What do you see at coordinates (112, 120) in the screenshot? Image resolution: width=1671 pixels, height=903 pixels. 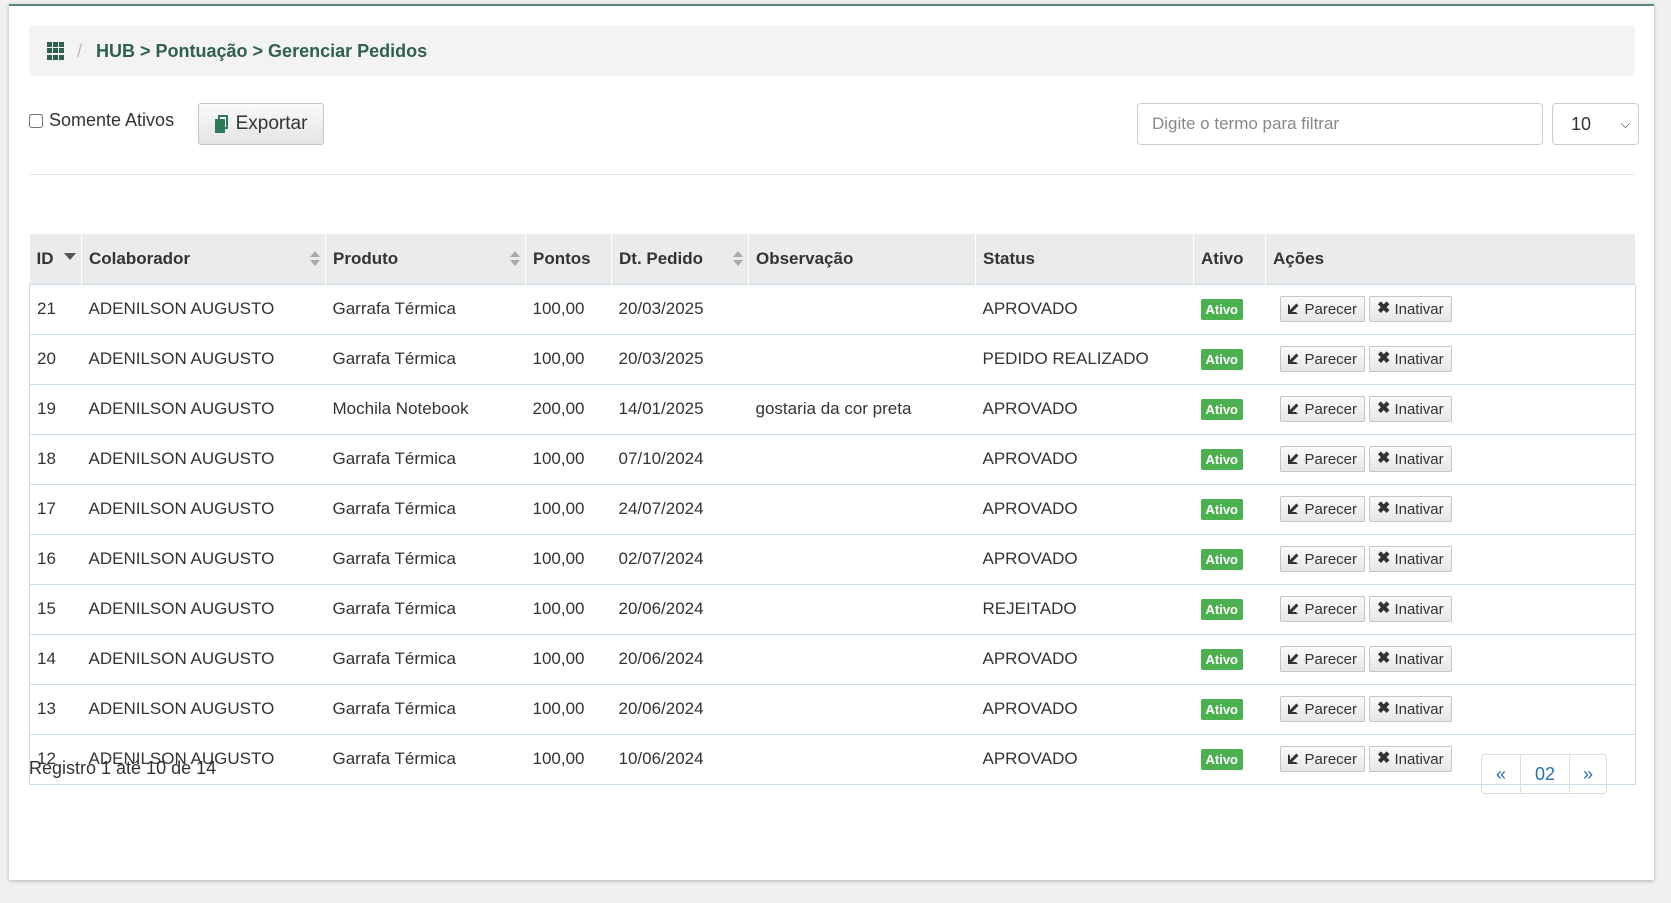 I see `only-active-label: Somente Ativos` at bounding box center [112, 120].